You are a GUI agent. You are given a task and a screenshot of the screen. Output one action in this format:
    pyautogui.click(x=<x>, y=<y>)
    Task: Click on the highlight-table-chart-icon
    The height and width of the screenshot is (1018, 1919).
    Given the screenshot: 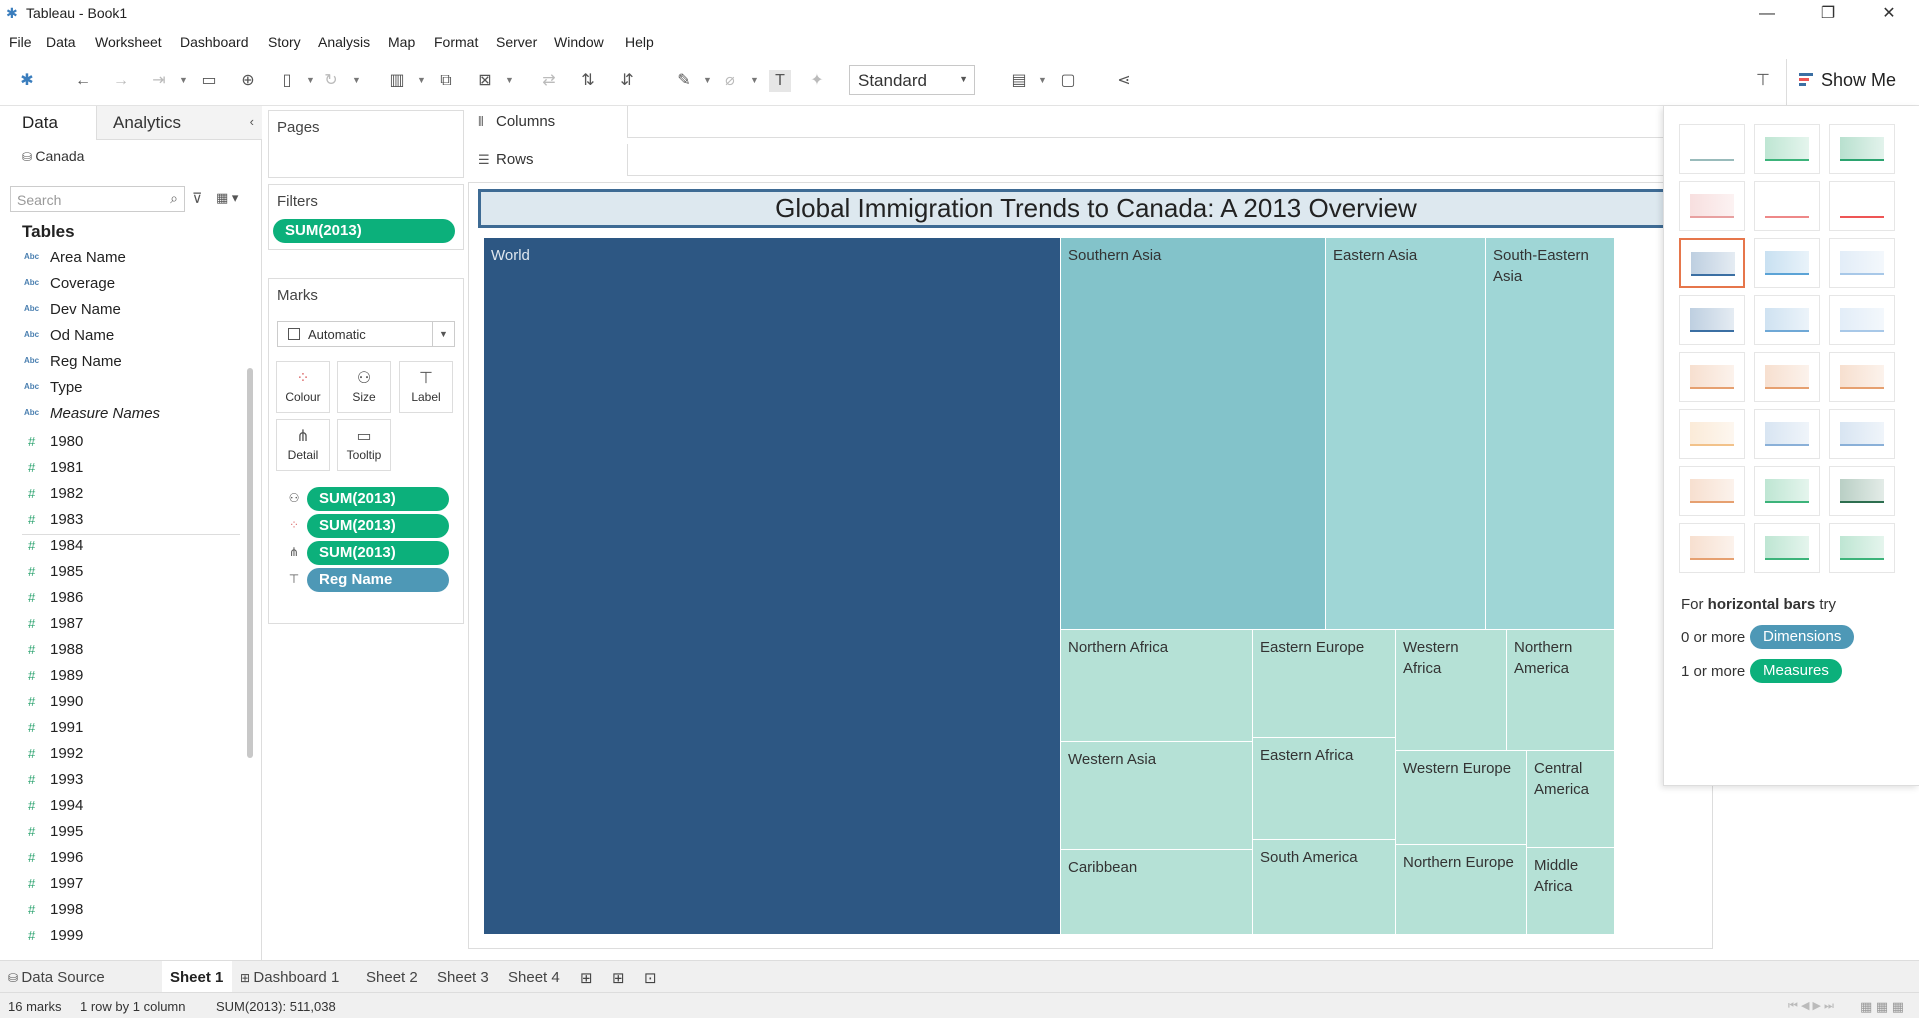 What is the action you would take?
    pyautogui.click(x=1862, y=149)
    